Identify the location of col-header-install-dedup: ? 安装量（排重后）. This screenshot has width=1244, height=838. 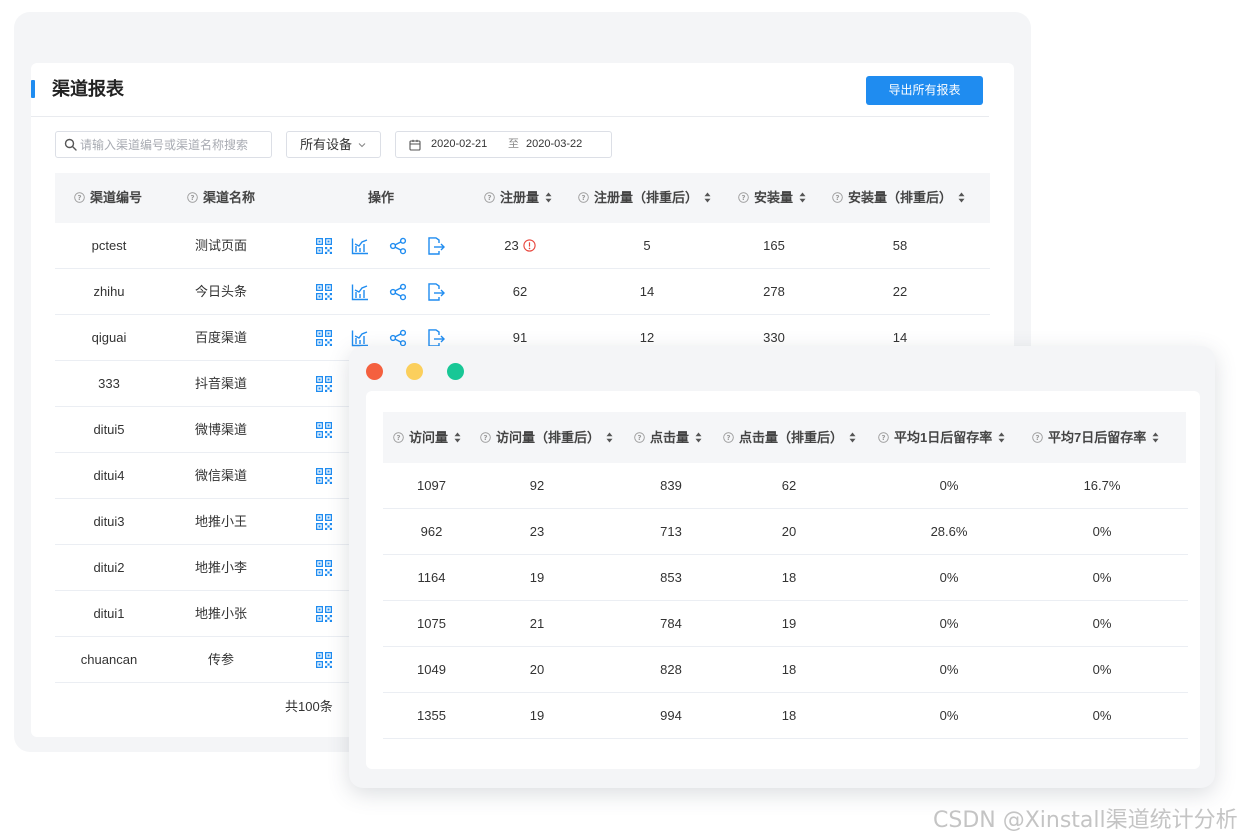
(898, 198).